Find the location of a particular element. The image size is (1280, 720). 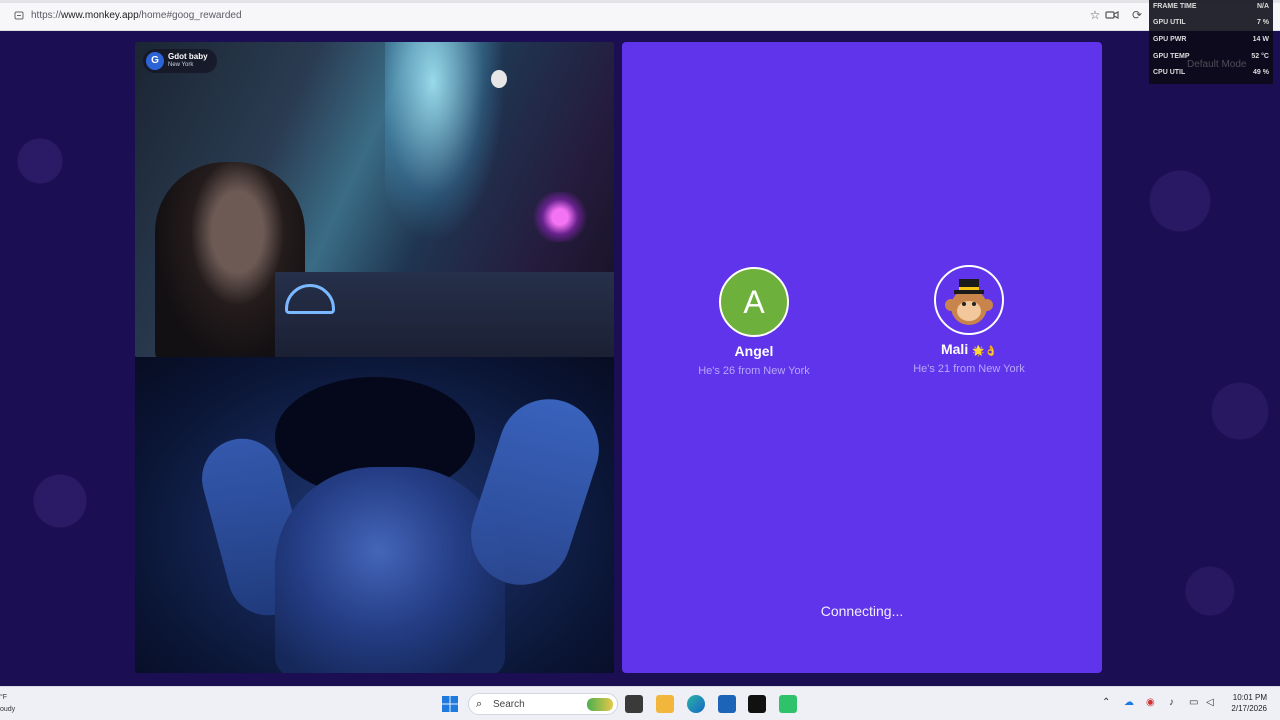

match-user-card: A Angel He's 26 from New York is located at coordinates (754, 322).